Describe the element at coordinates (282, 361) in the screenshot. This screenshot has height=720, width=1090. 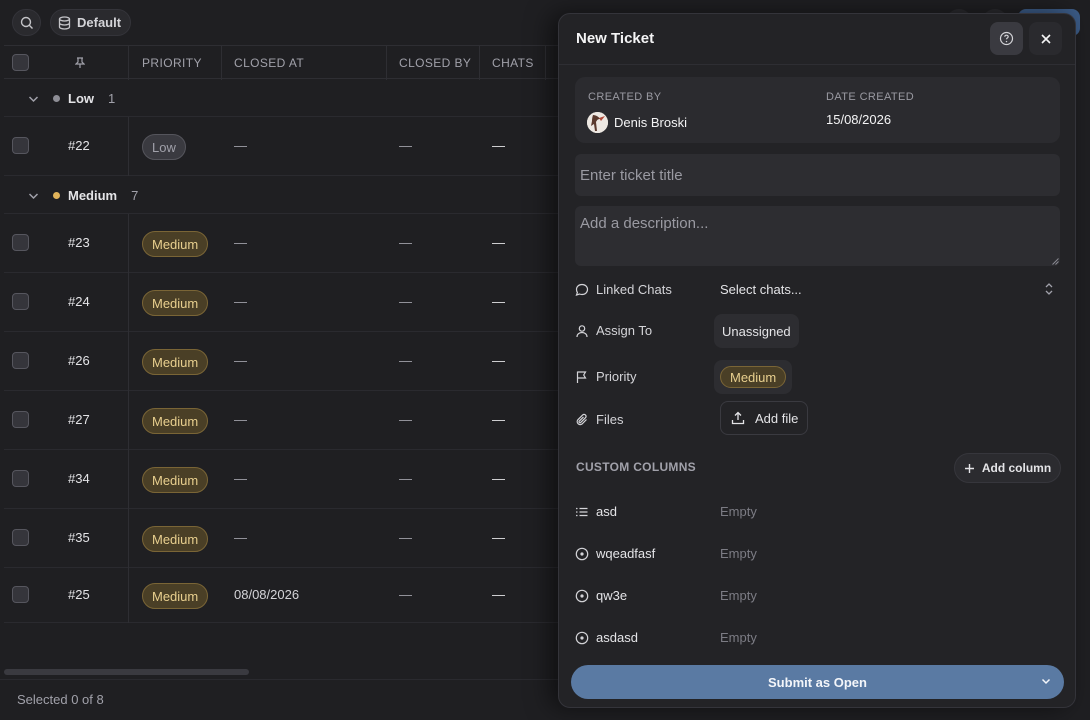
I see `table-row: #26 Medium — — —` at that location.